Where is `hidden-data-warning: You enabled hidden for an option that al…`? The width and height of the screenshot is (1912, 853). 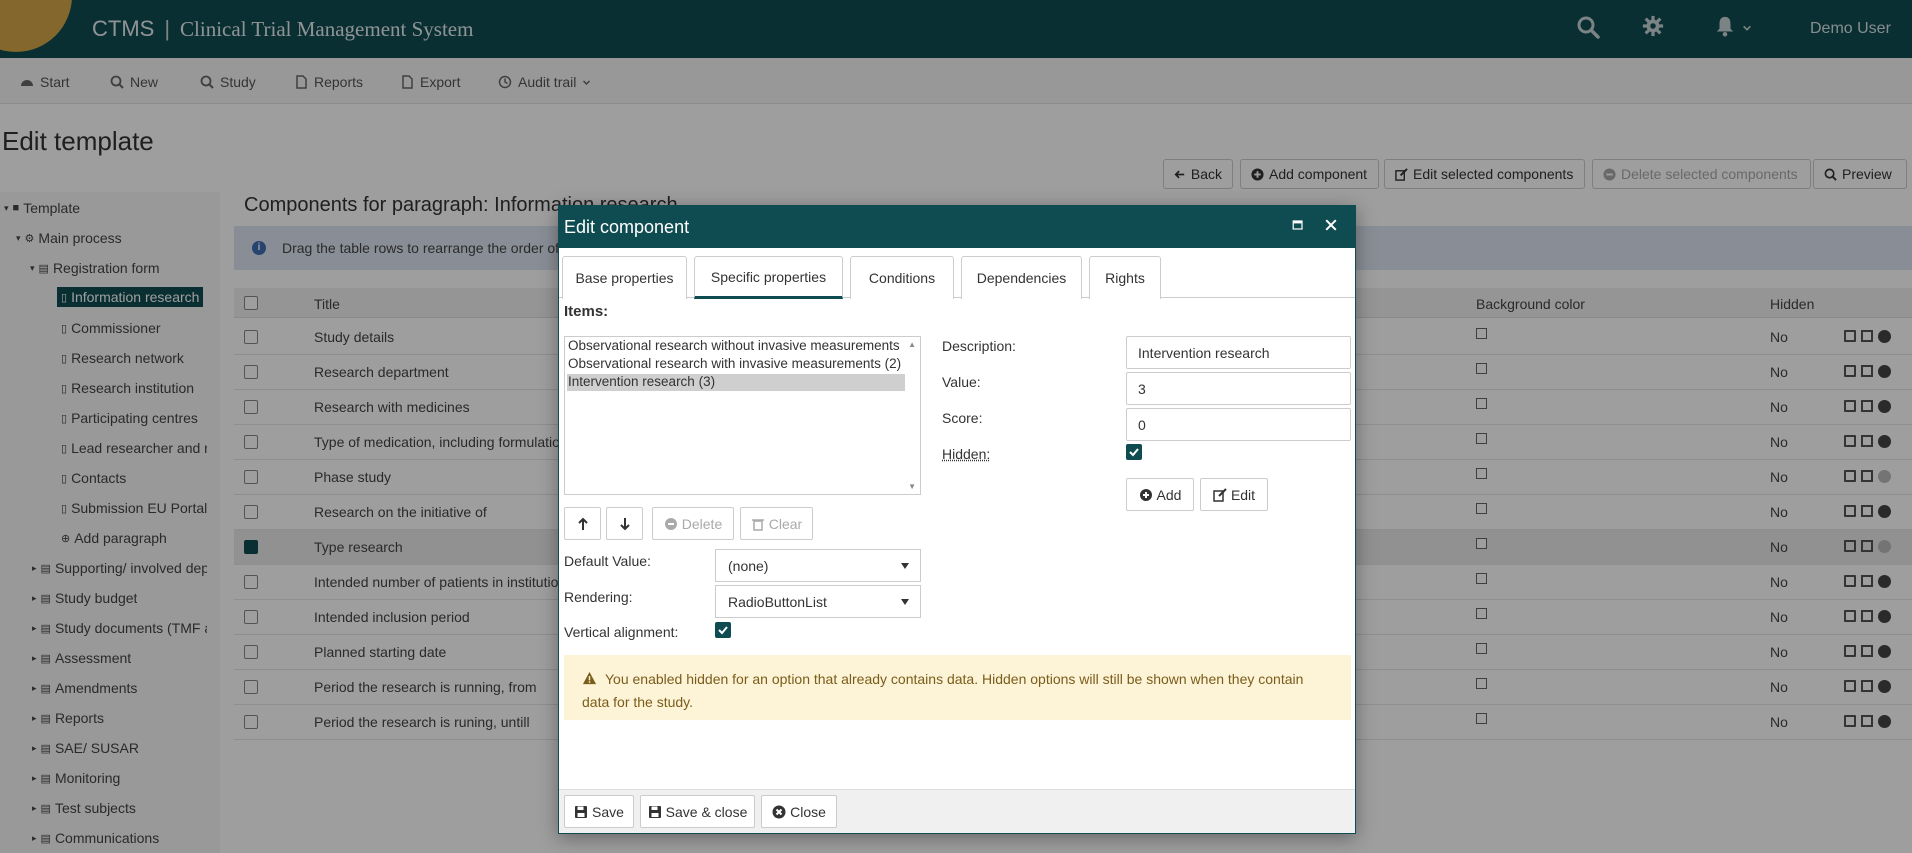
hidden-data-warning: You enabled hidden for an option that al… is located at coordinates (957, 687).